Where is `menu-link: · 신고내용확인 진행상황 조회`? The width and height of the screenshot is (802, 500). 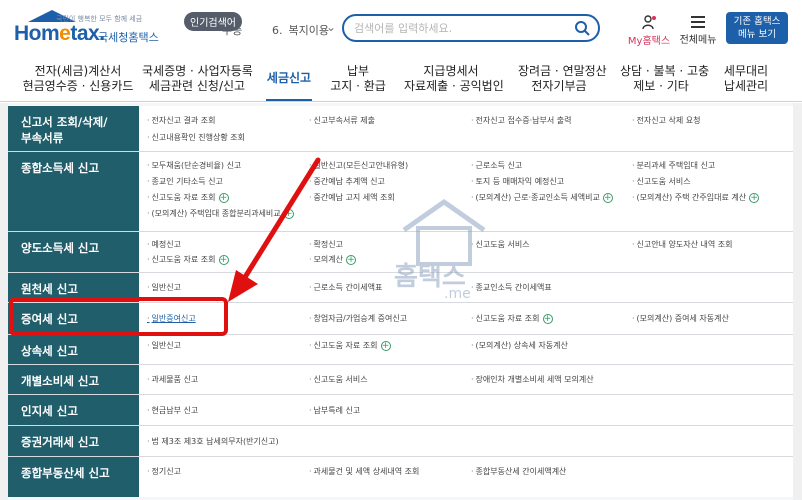 menu-link: · 신고내용확인 진행상황 조회 is located at coordinates (196, 137).